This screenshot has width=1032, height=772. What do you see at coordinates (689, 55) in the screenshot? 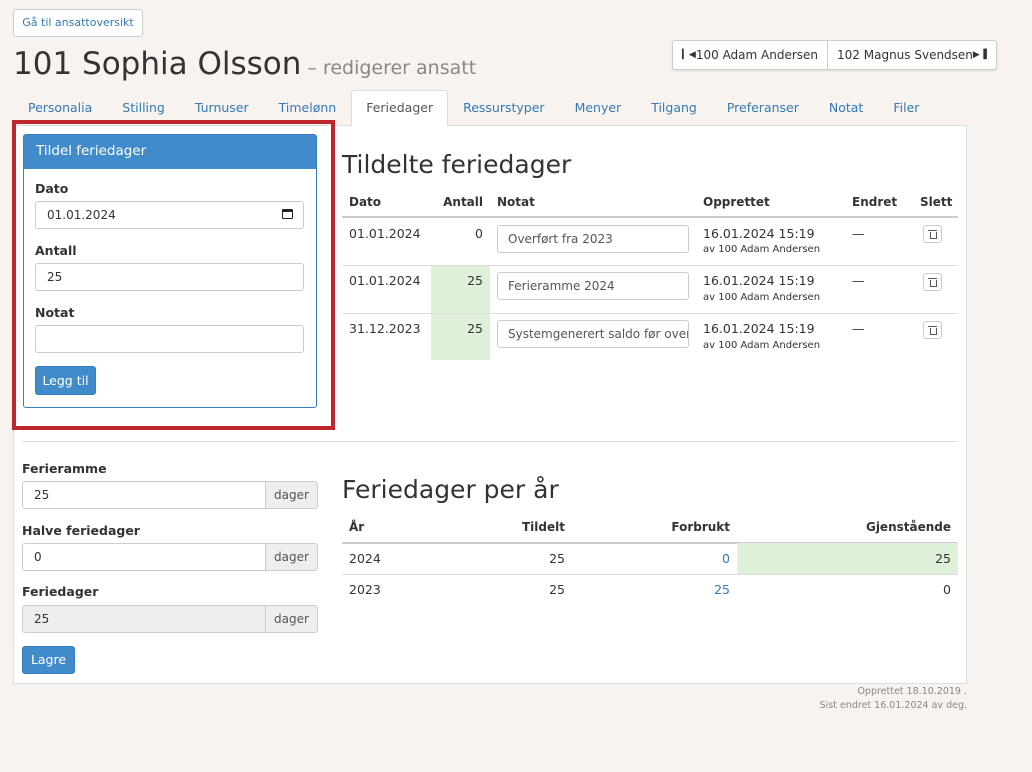
I see `skip-back-icon: ▎◀` at bounding box center [689, 55].